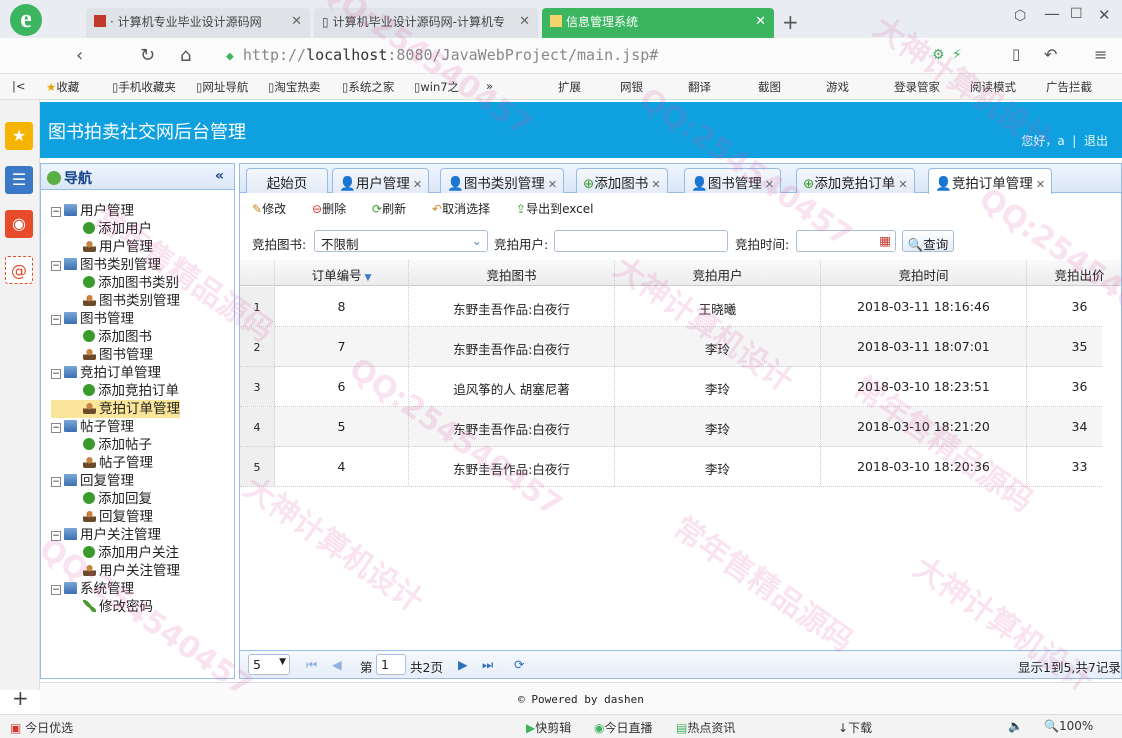 Image resolution: width=1122 pixels, height=738 pixels. What do you see at coordinates (401, 241) in the screenshot?
I see `book-select: 不限制 ⌄` at bounding box center [401, 241].